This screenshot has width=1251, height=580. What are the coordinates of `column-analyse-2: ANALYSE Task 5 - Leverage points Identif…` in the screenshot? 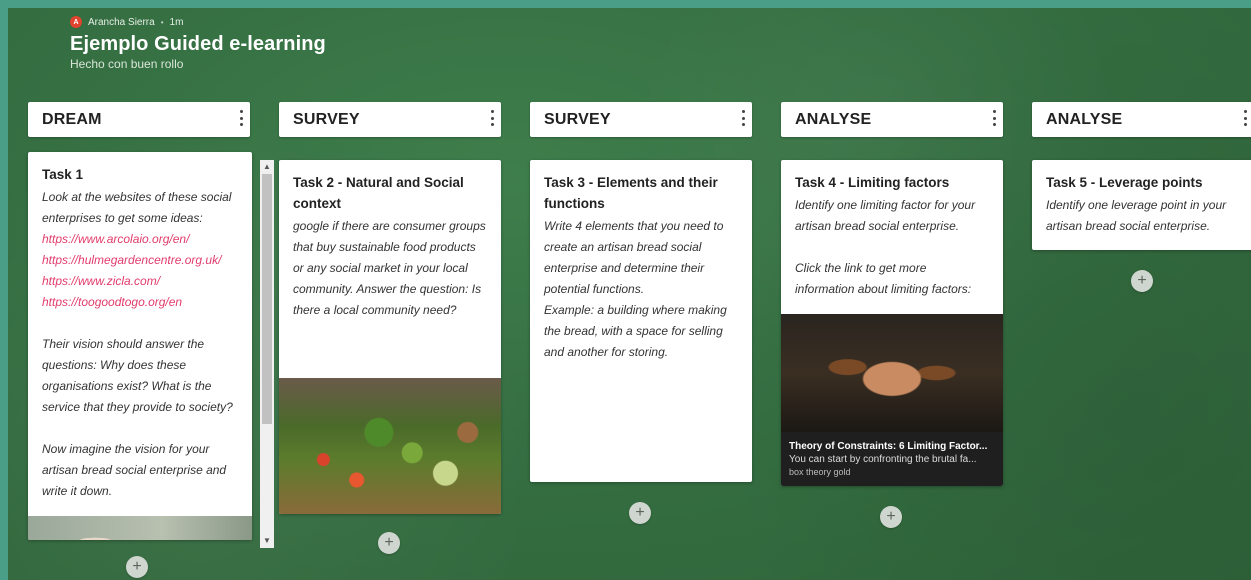 It's located at (1141, 197).